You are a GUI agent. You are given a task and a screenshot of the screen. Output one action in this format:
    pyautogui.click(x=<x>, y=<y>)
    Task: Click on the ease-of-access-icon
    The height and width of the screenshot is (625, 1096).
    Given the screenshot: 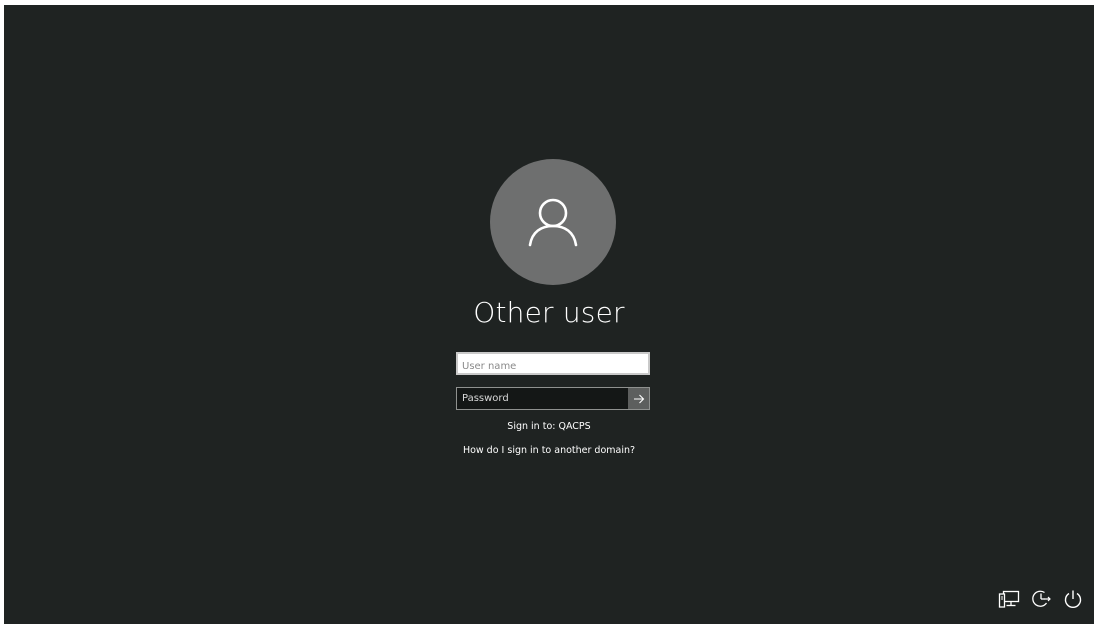 What is the action you would take?
    pyautogui.click(x=1041, y=598)
    